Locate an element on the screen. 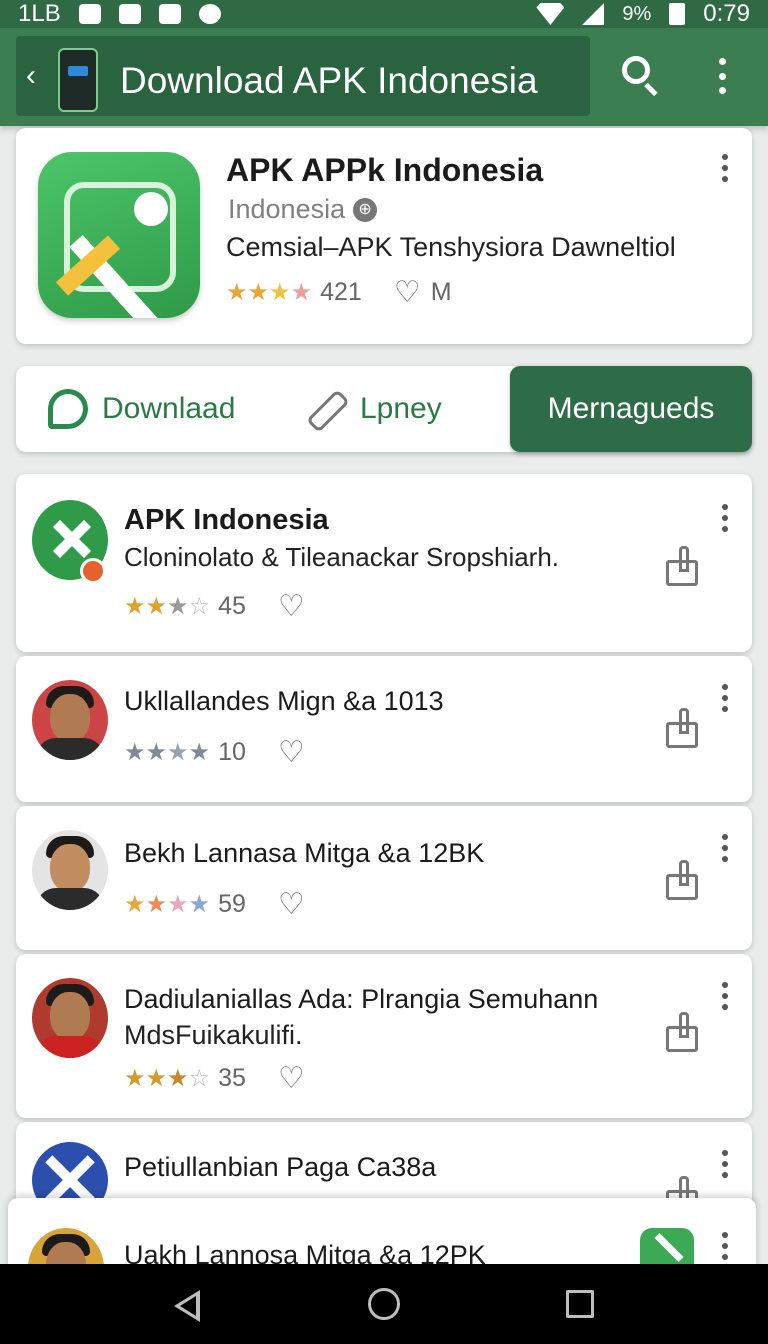  tab-label: Mernagueds is located at coordinates (631, 408).